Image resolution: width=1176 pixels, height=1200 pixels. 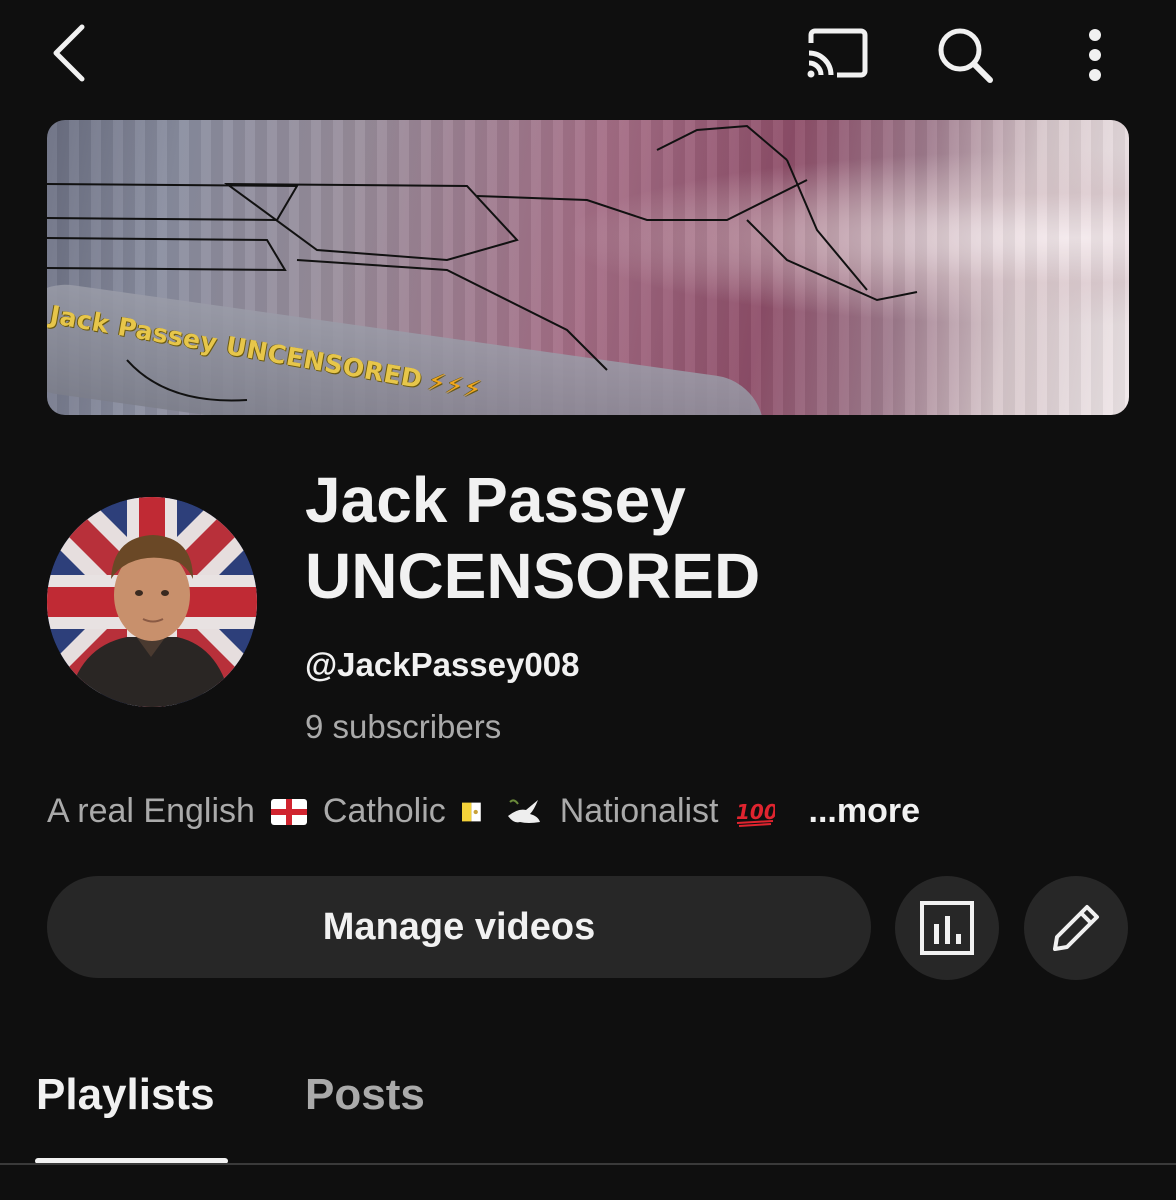 What do you see at coordinates (588, 1164) in the screenshot?
I see `tabs-divider` at bounding box center [588, 1164].